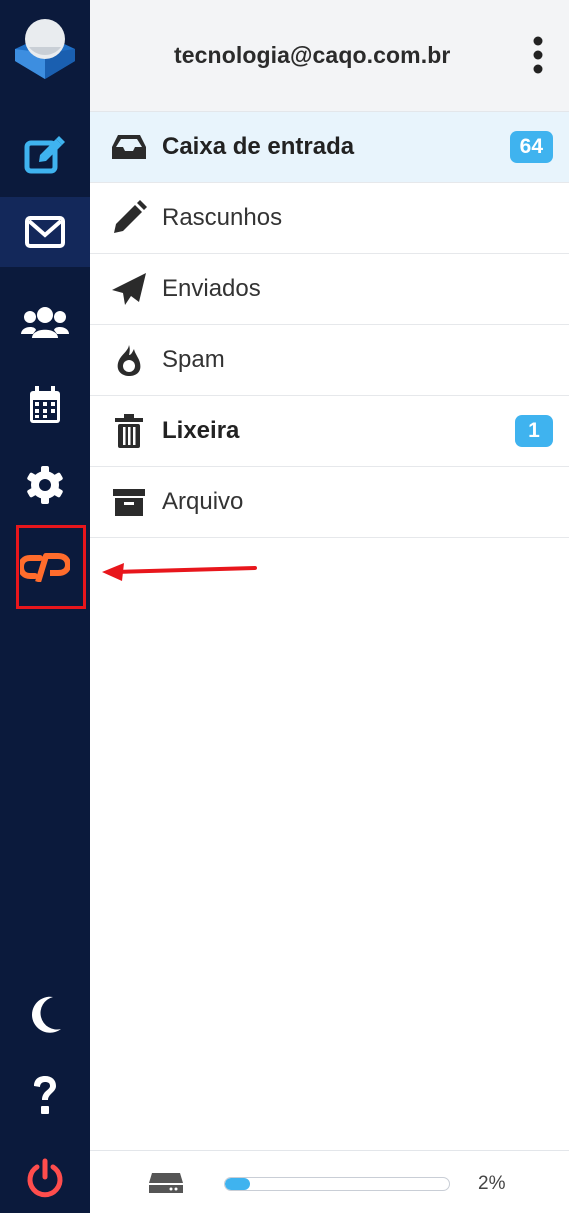 The image size is (569, 1213). I want to click on folder-archive: Arquivo, so click(329, 502).